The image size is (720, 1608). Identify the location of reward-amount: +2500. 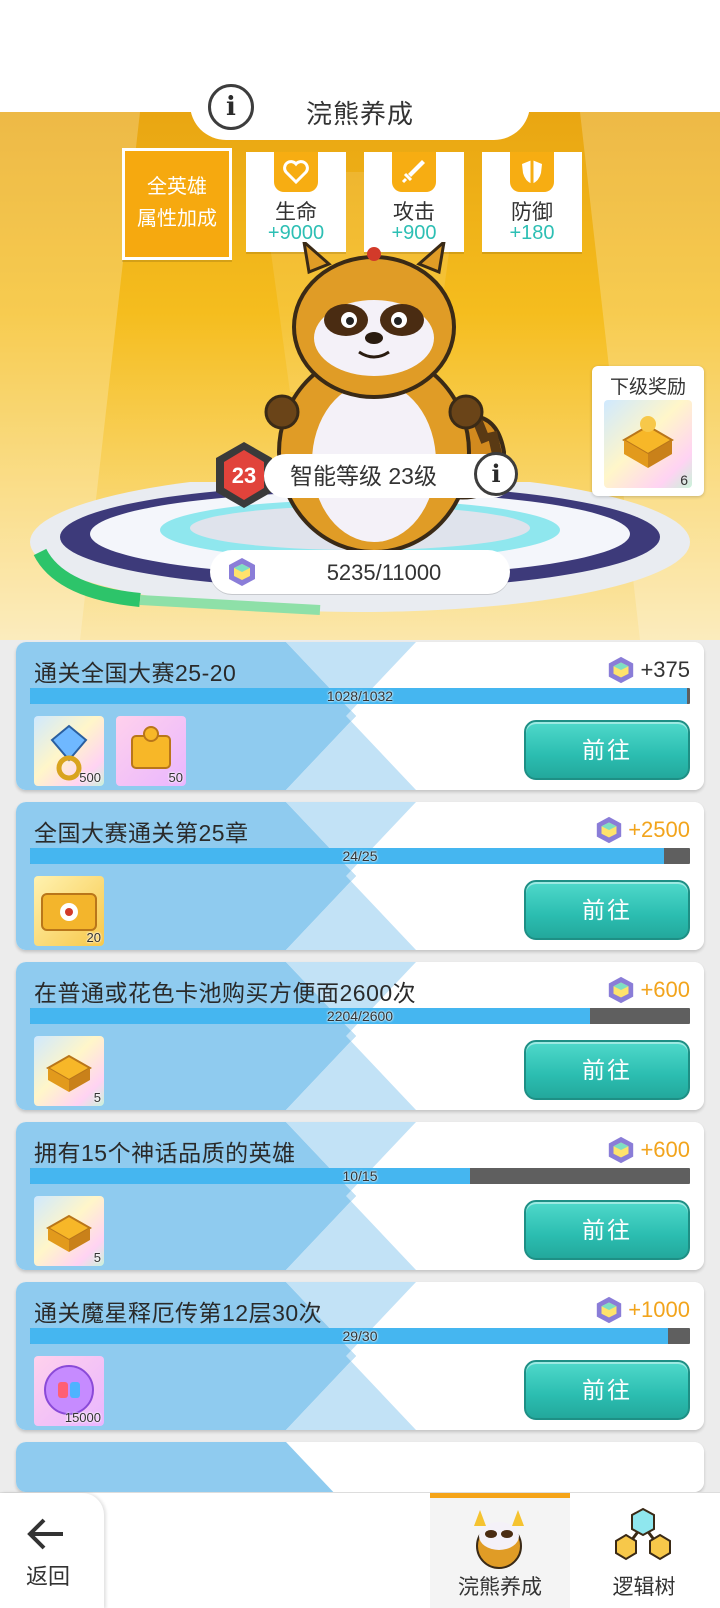
(659, 829).